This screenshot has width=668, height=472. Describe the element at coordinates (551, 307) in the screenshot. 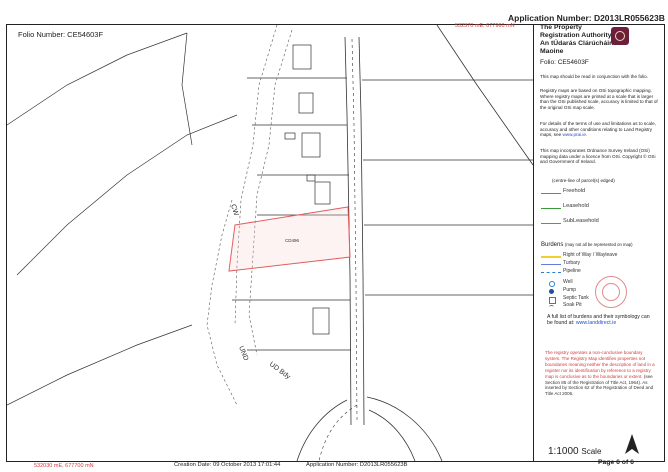

I see `soak-pit-icon` at that location.